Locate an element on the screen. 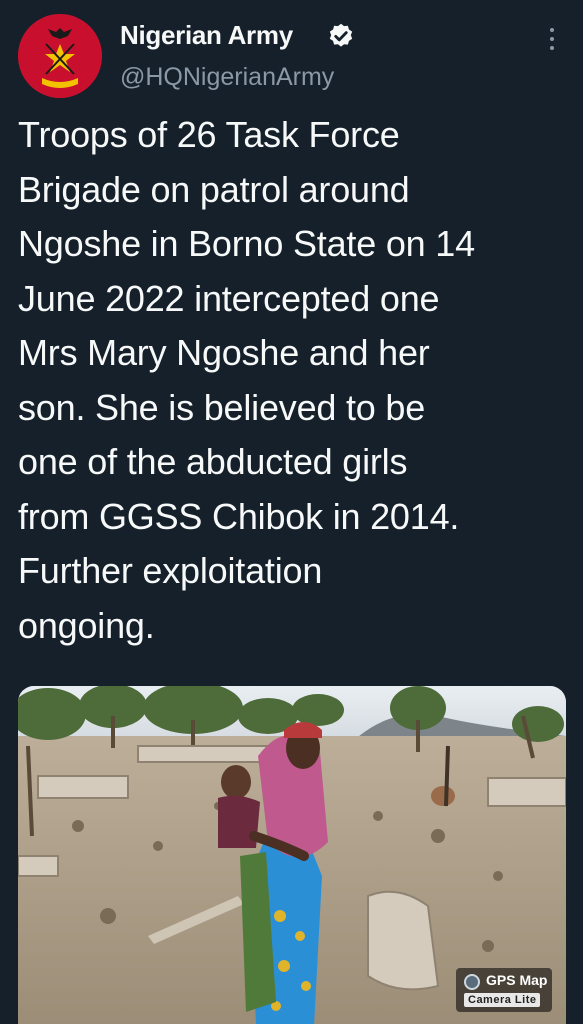 This screenshot has width=583, height=1024. profile-avatar is located at coordinates (60, 56).